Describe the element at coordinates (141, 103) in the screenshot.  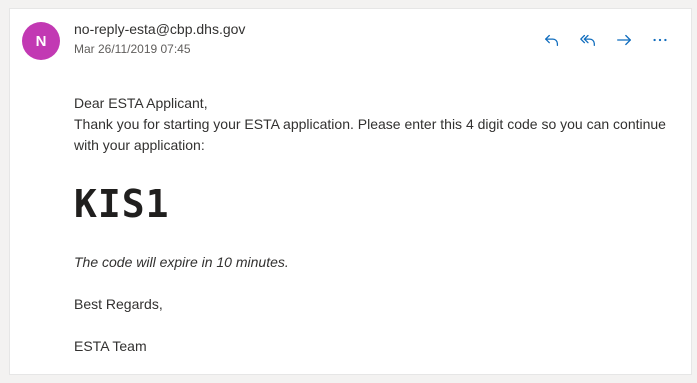
I see `greeting-text: Dear ESTA Applicant,` at that location.